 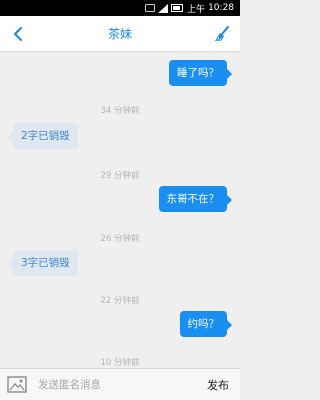 I want to click on status-bar: 上午 10:28, so click(x=120, y=8).